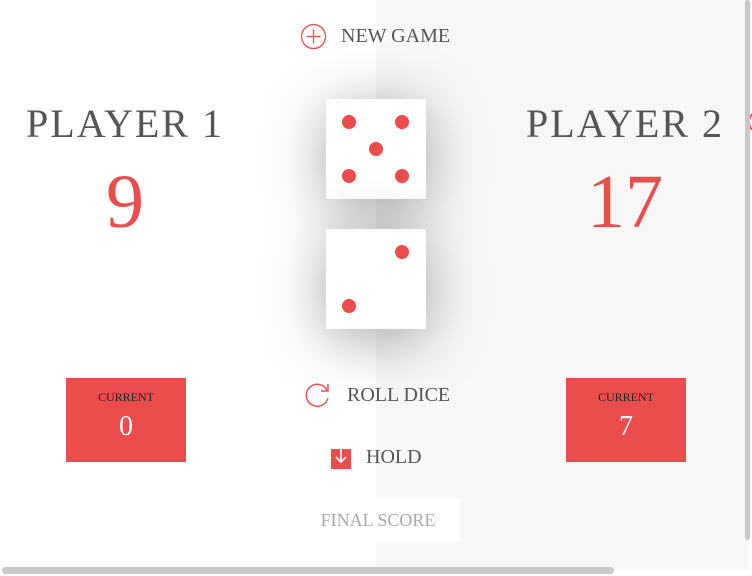  I want to click on player-1-current-score: 0, so click(126, 426).